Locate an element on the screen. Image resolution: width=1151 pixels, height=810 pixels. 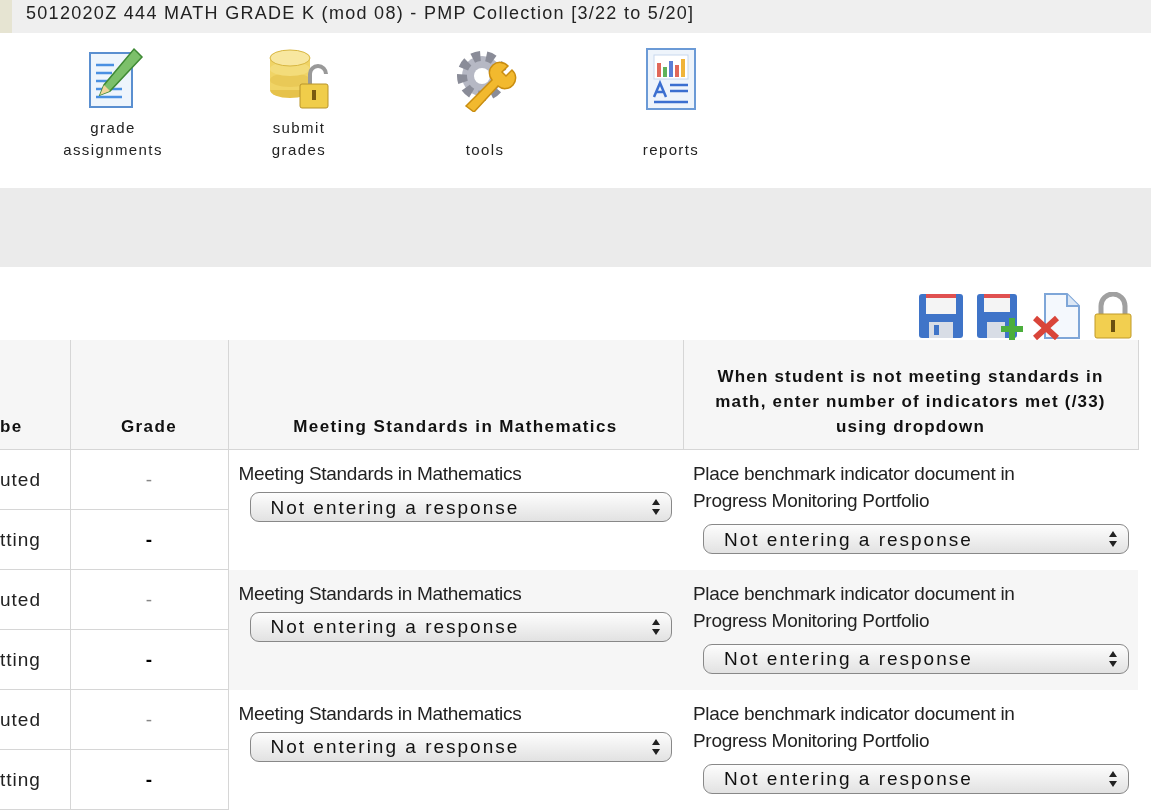
column-header: When student is not meeting standards in math, enter number of indicators met (/33) using dropdown is located at coordinates (910, 395).